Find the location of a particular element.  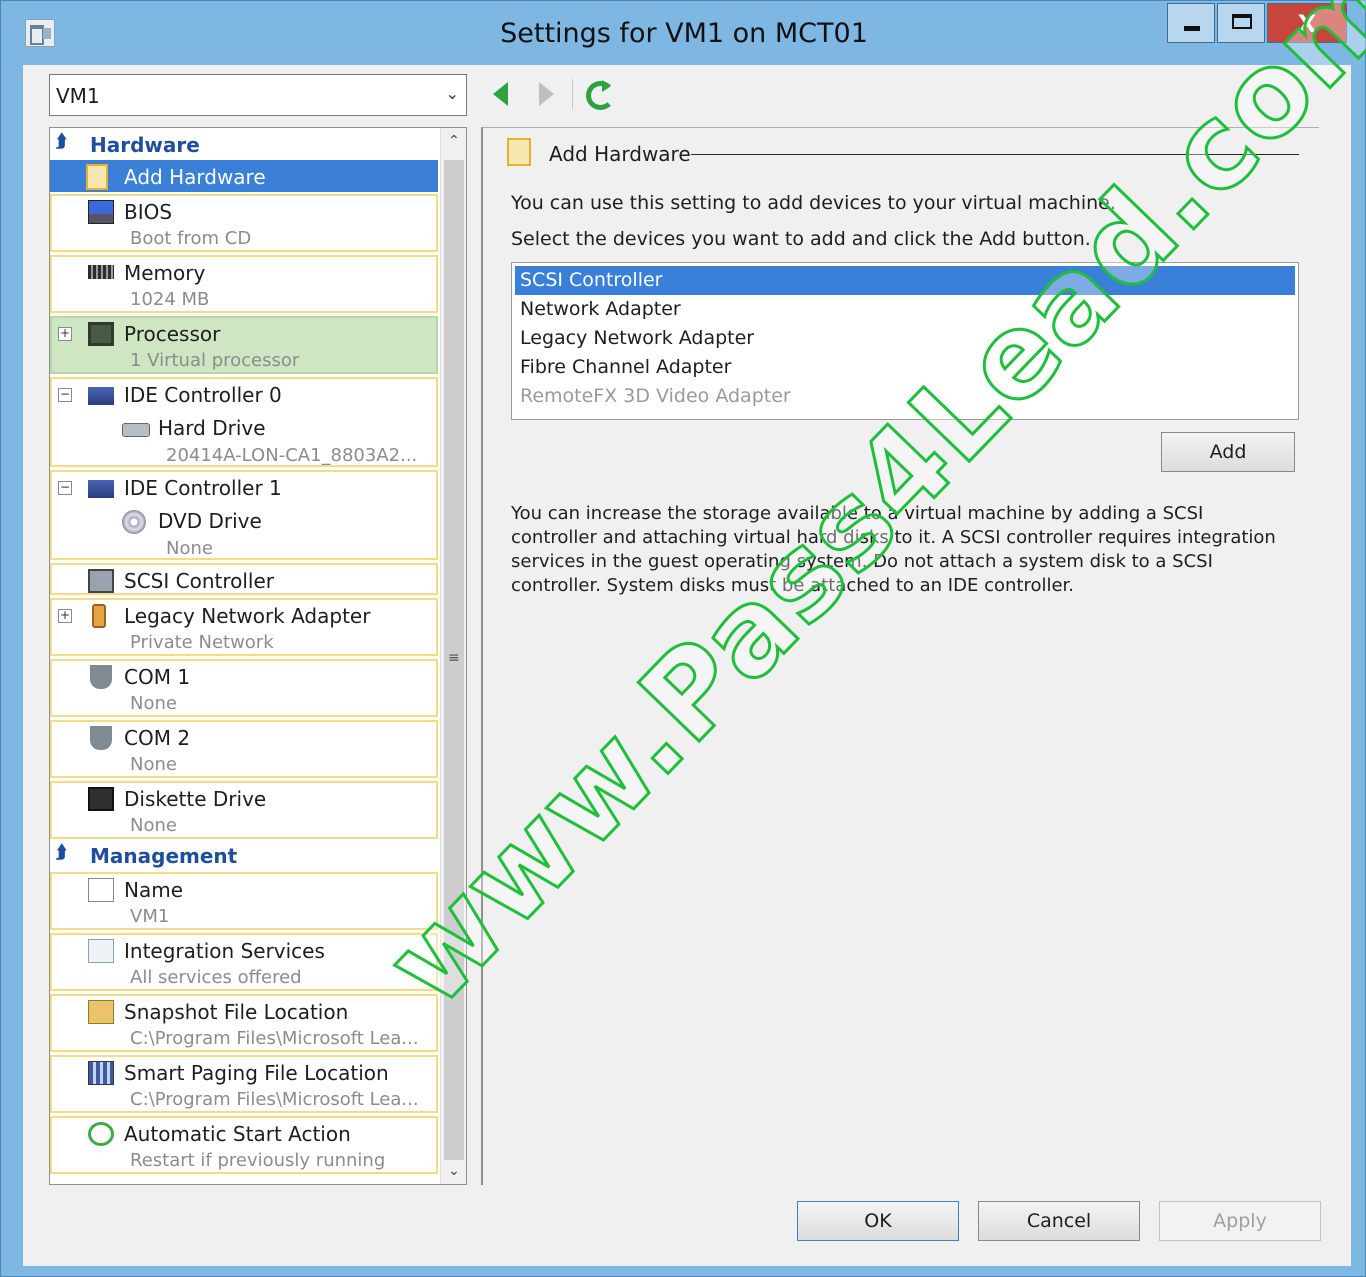

tree-item-scsi-controller: SCSI Controller is located at coordinates (244, 579).